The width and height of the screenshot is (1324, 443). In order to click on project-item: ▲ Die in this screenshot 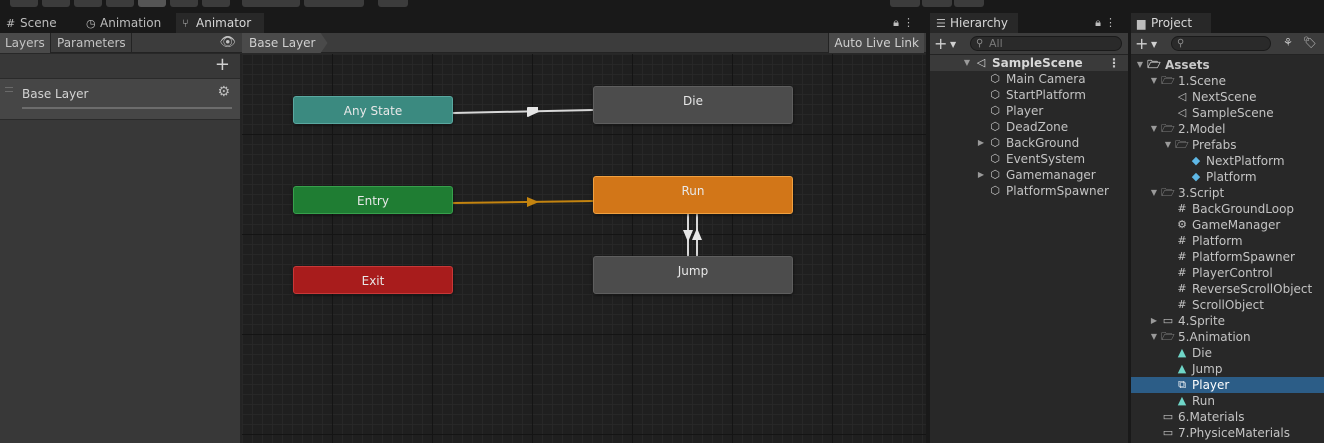, I will do `click(1227, 353)`.